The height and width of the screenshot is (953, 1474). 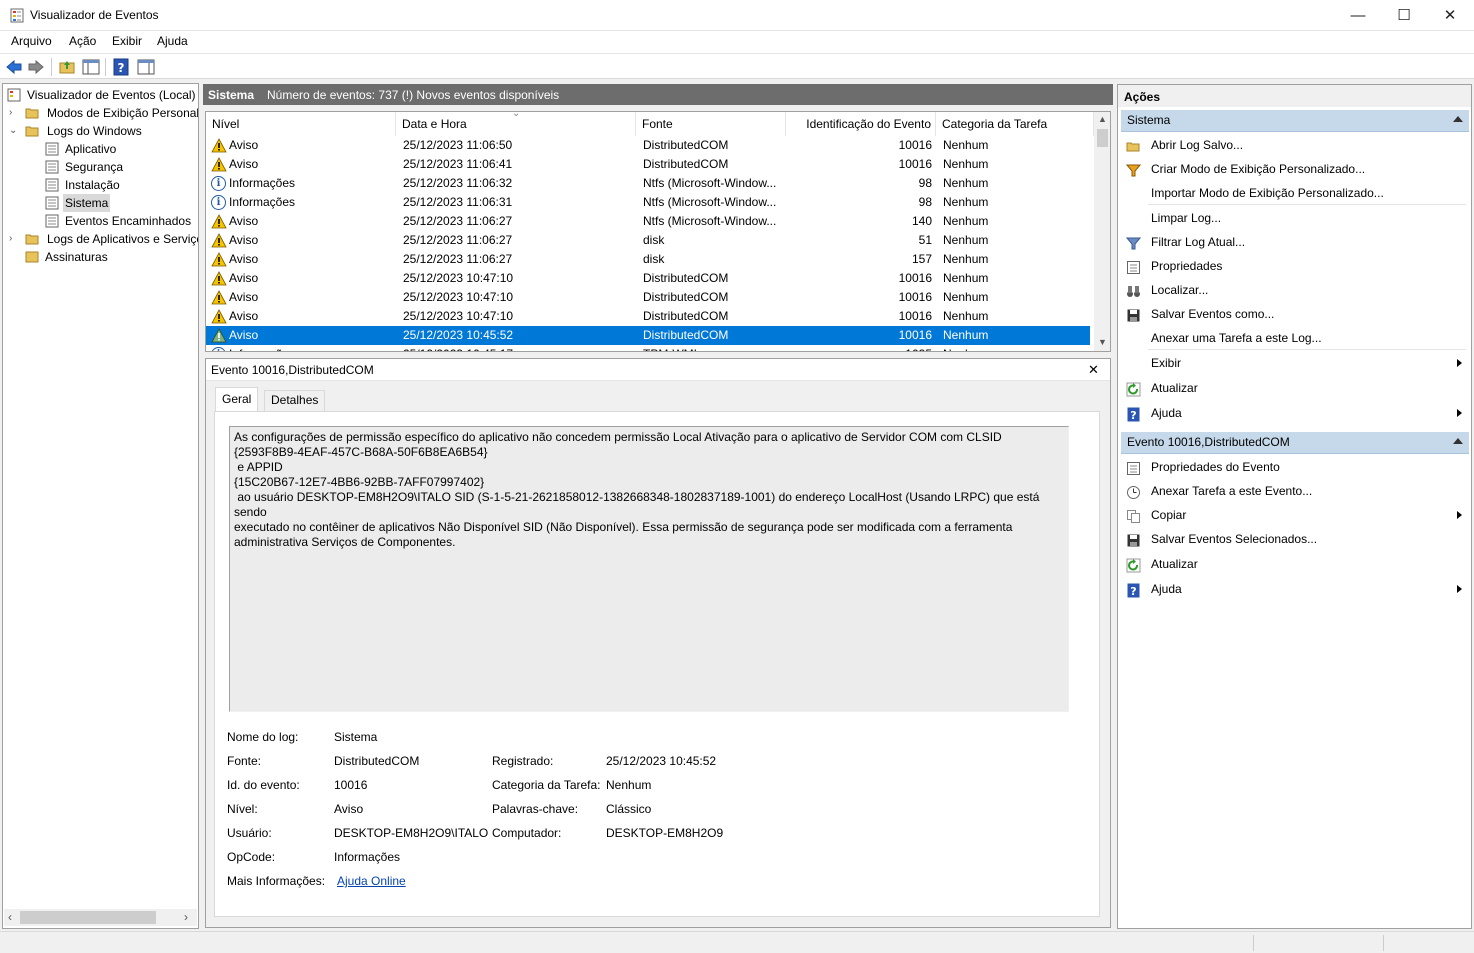 What do you see at coordinates (1102, 342) in the screenshot?
I see `scroll-down-icon: ▼` at bounding box center [1102, 342].